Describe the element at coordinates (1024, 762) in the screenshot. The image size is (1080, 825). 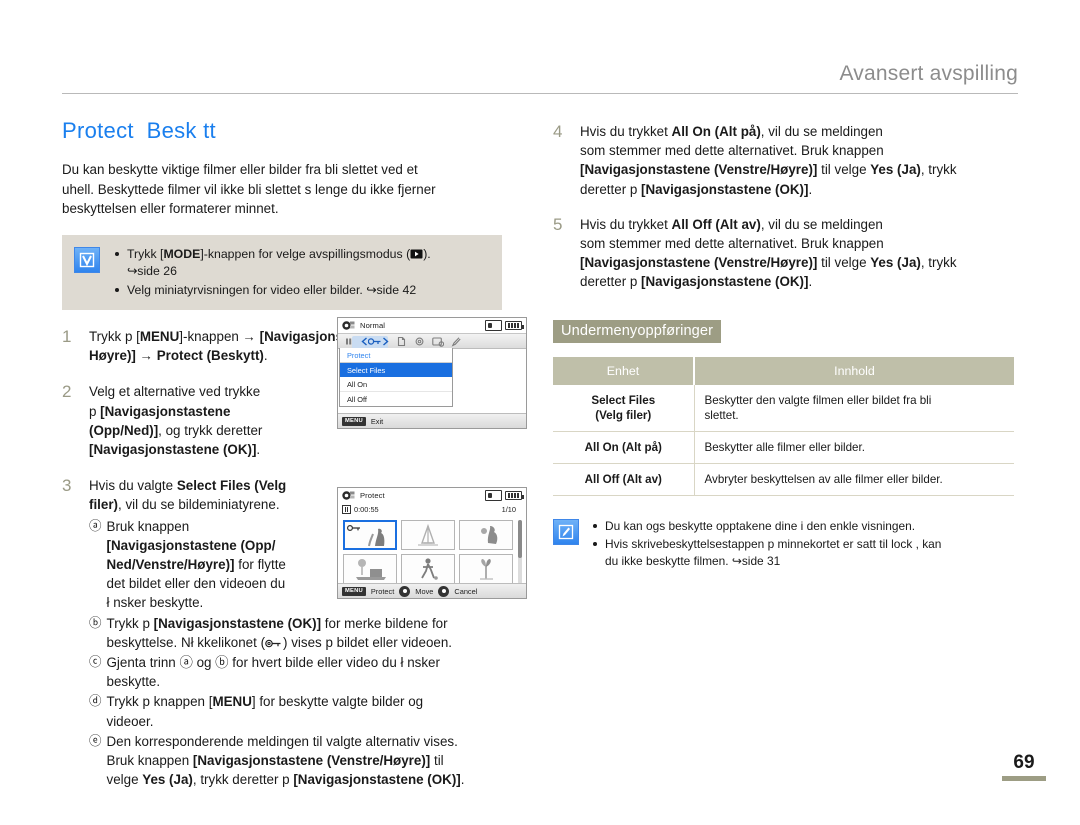
I see `page-number-value: 69` at that location.